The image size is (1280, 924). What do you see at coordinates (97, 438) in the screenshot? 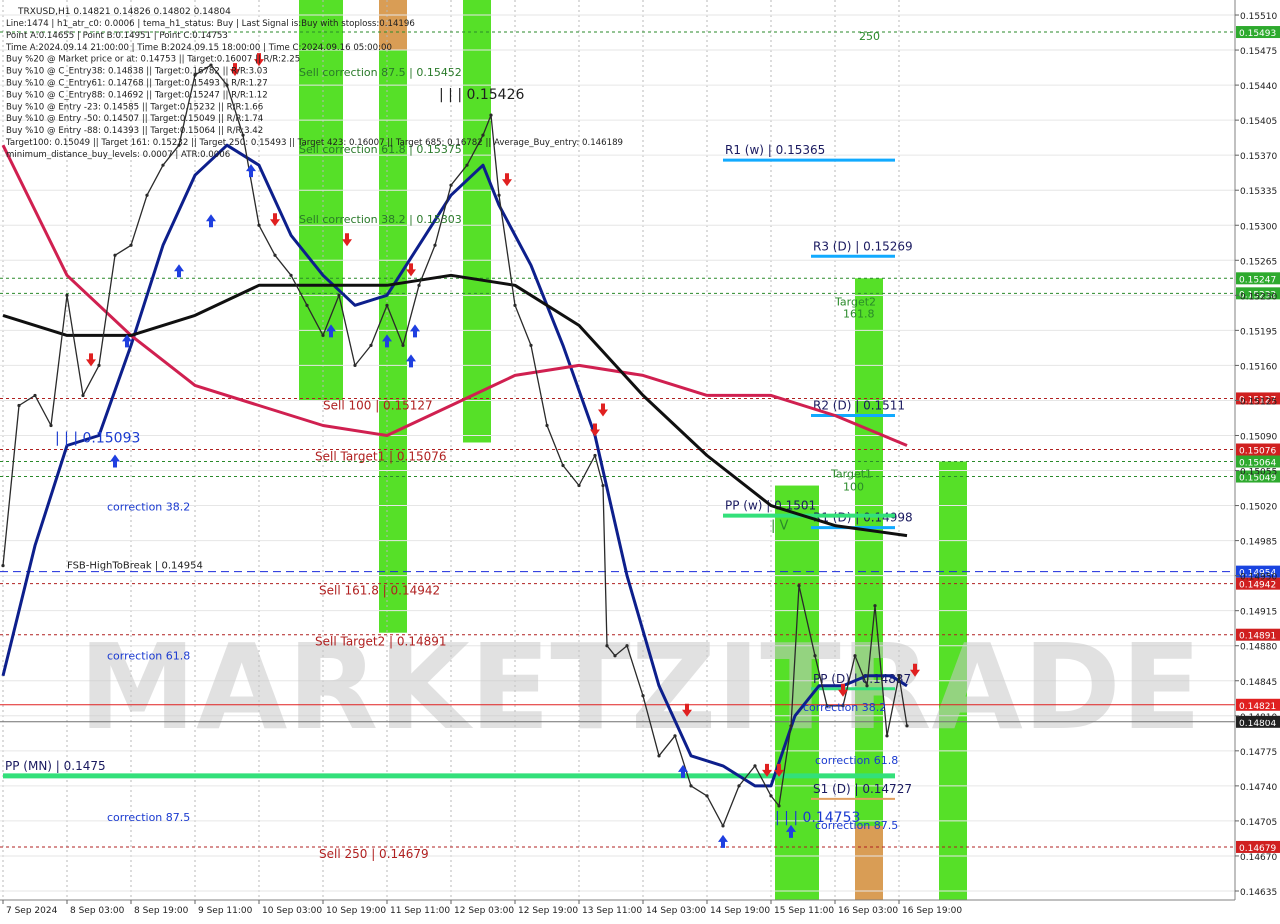
I see `chart-annotation: | | | 0.15093` at bounding box center [97, 438].